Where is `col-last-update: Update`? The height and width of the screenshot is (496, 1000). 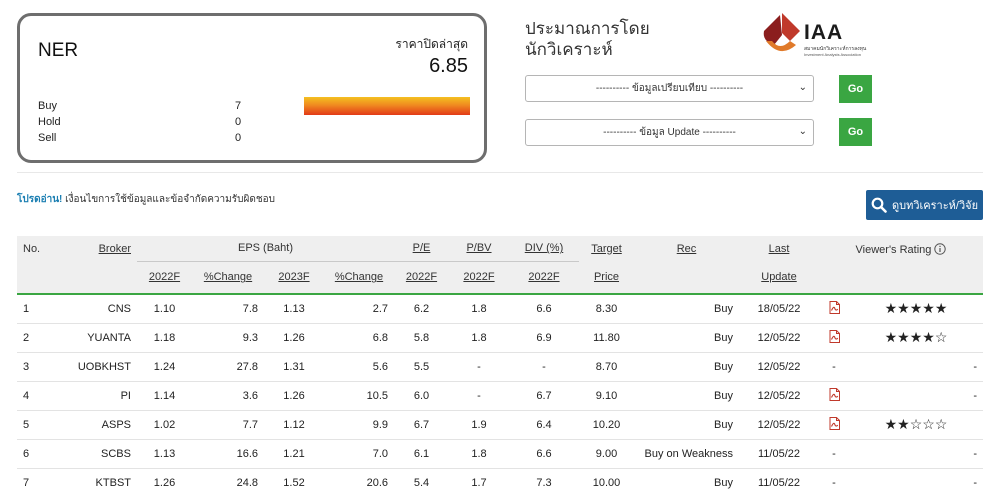
col-last-update: Update is located at coordinates (779, 278).